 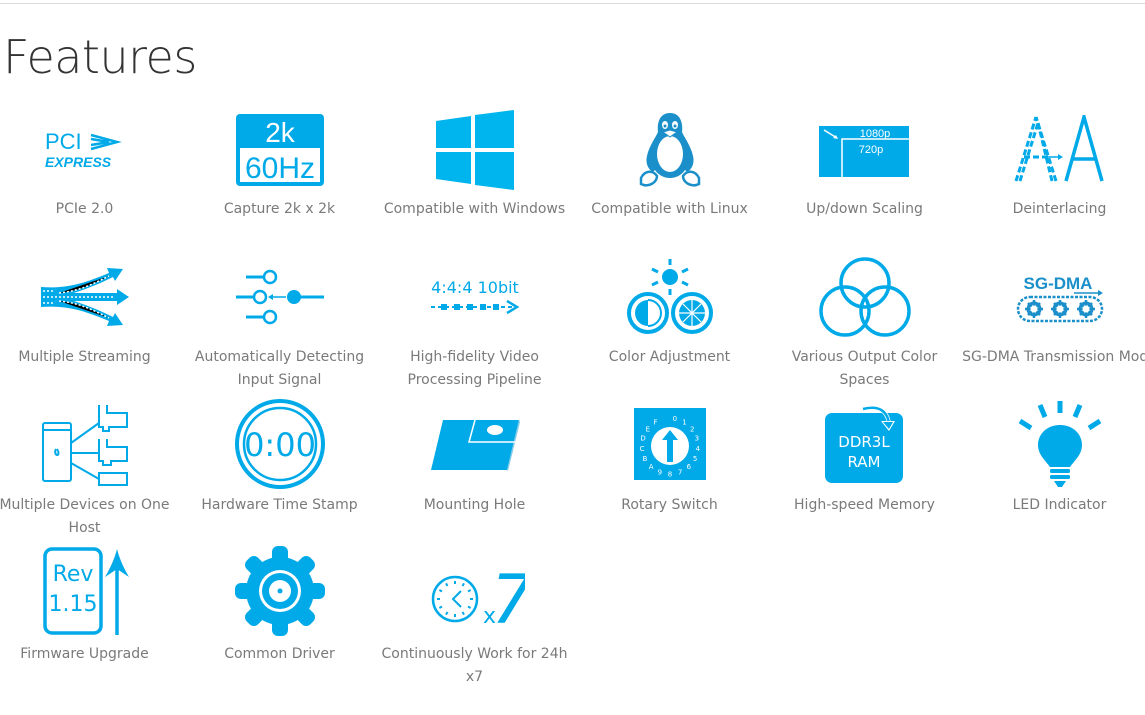 I want to click on time-stamp-icon: 0:00, so click(x=279, y=444).